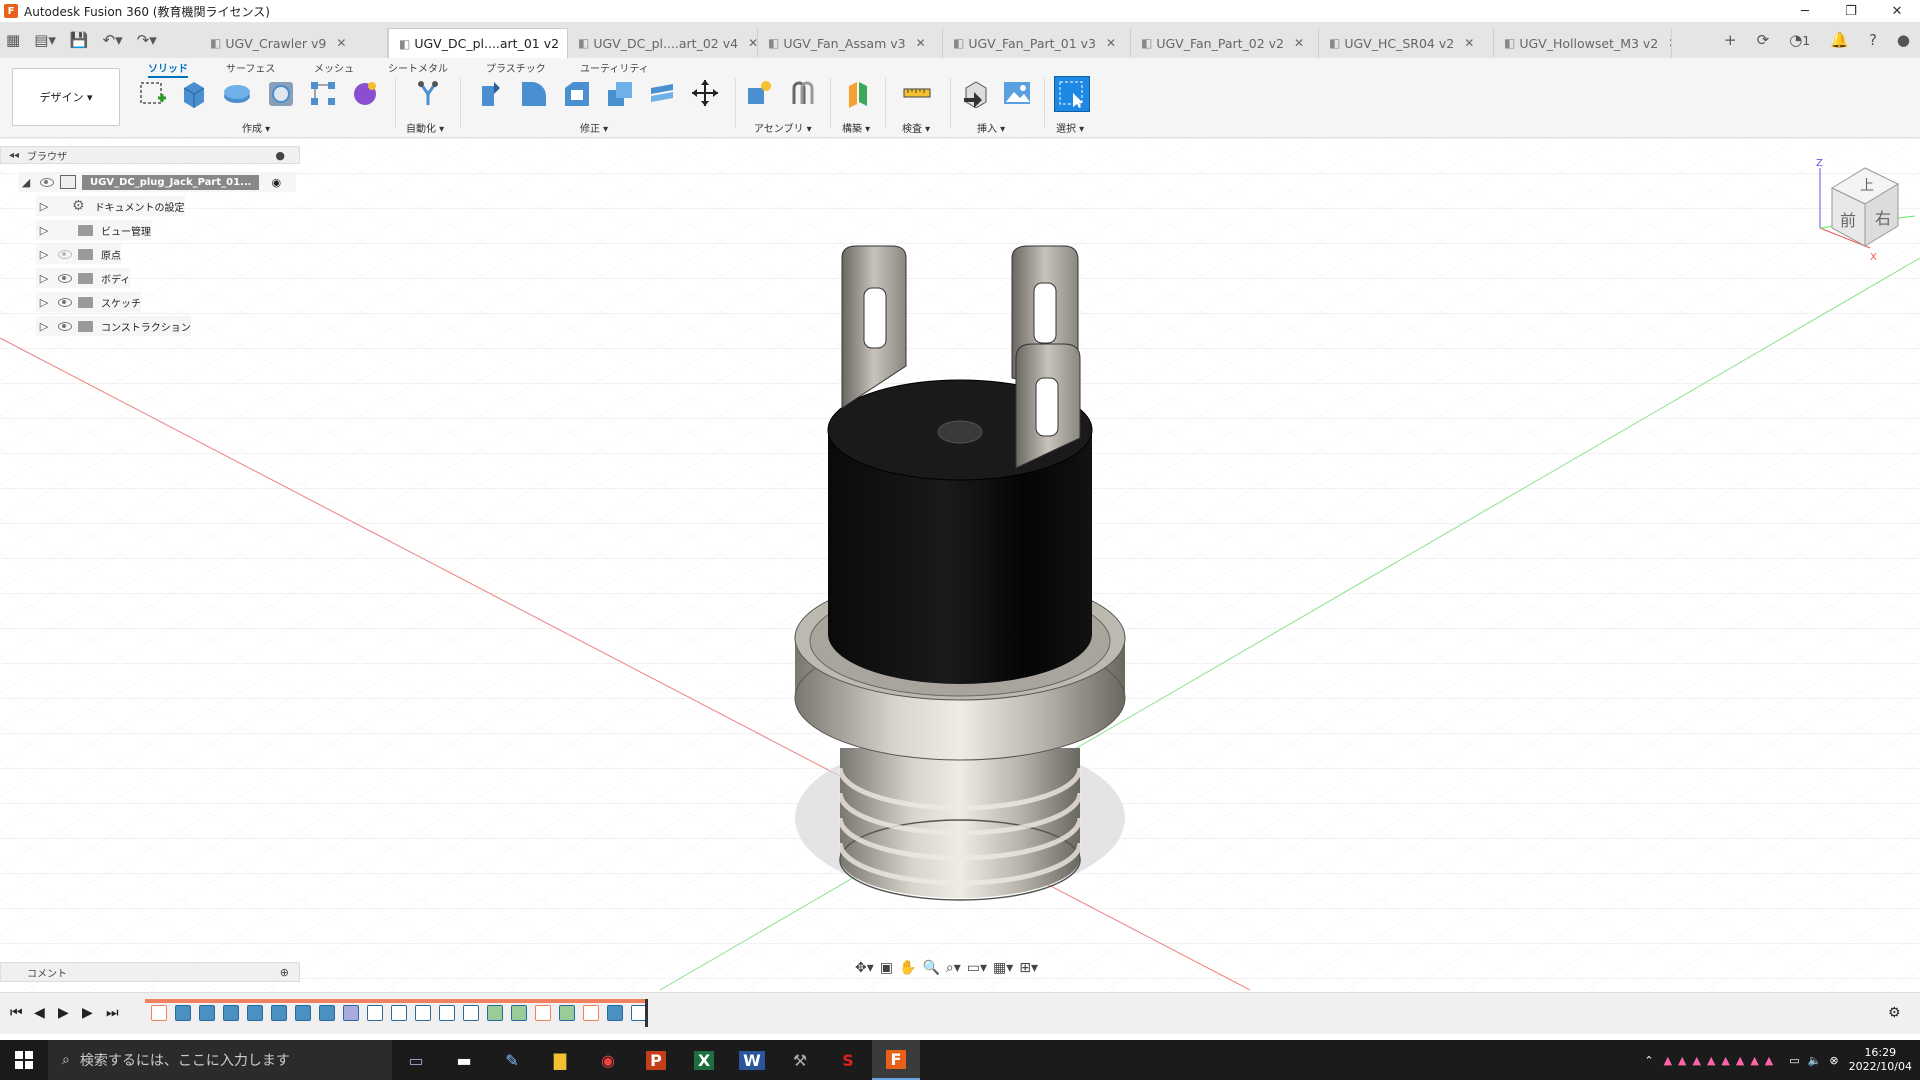 The height and width of the screenshot is (1080, 1920). What do you see at coordinates (614, 67) in the screenshot?
I see `tab-utility: ユーティリティ` at bounding box center [614, 67].